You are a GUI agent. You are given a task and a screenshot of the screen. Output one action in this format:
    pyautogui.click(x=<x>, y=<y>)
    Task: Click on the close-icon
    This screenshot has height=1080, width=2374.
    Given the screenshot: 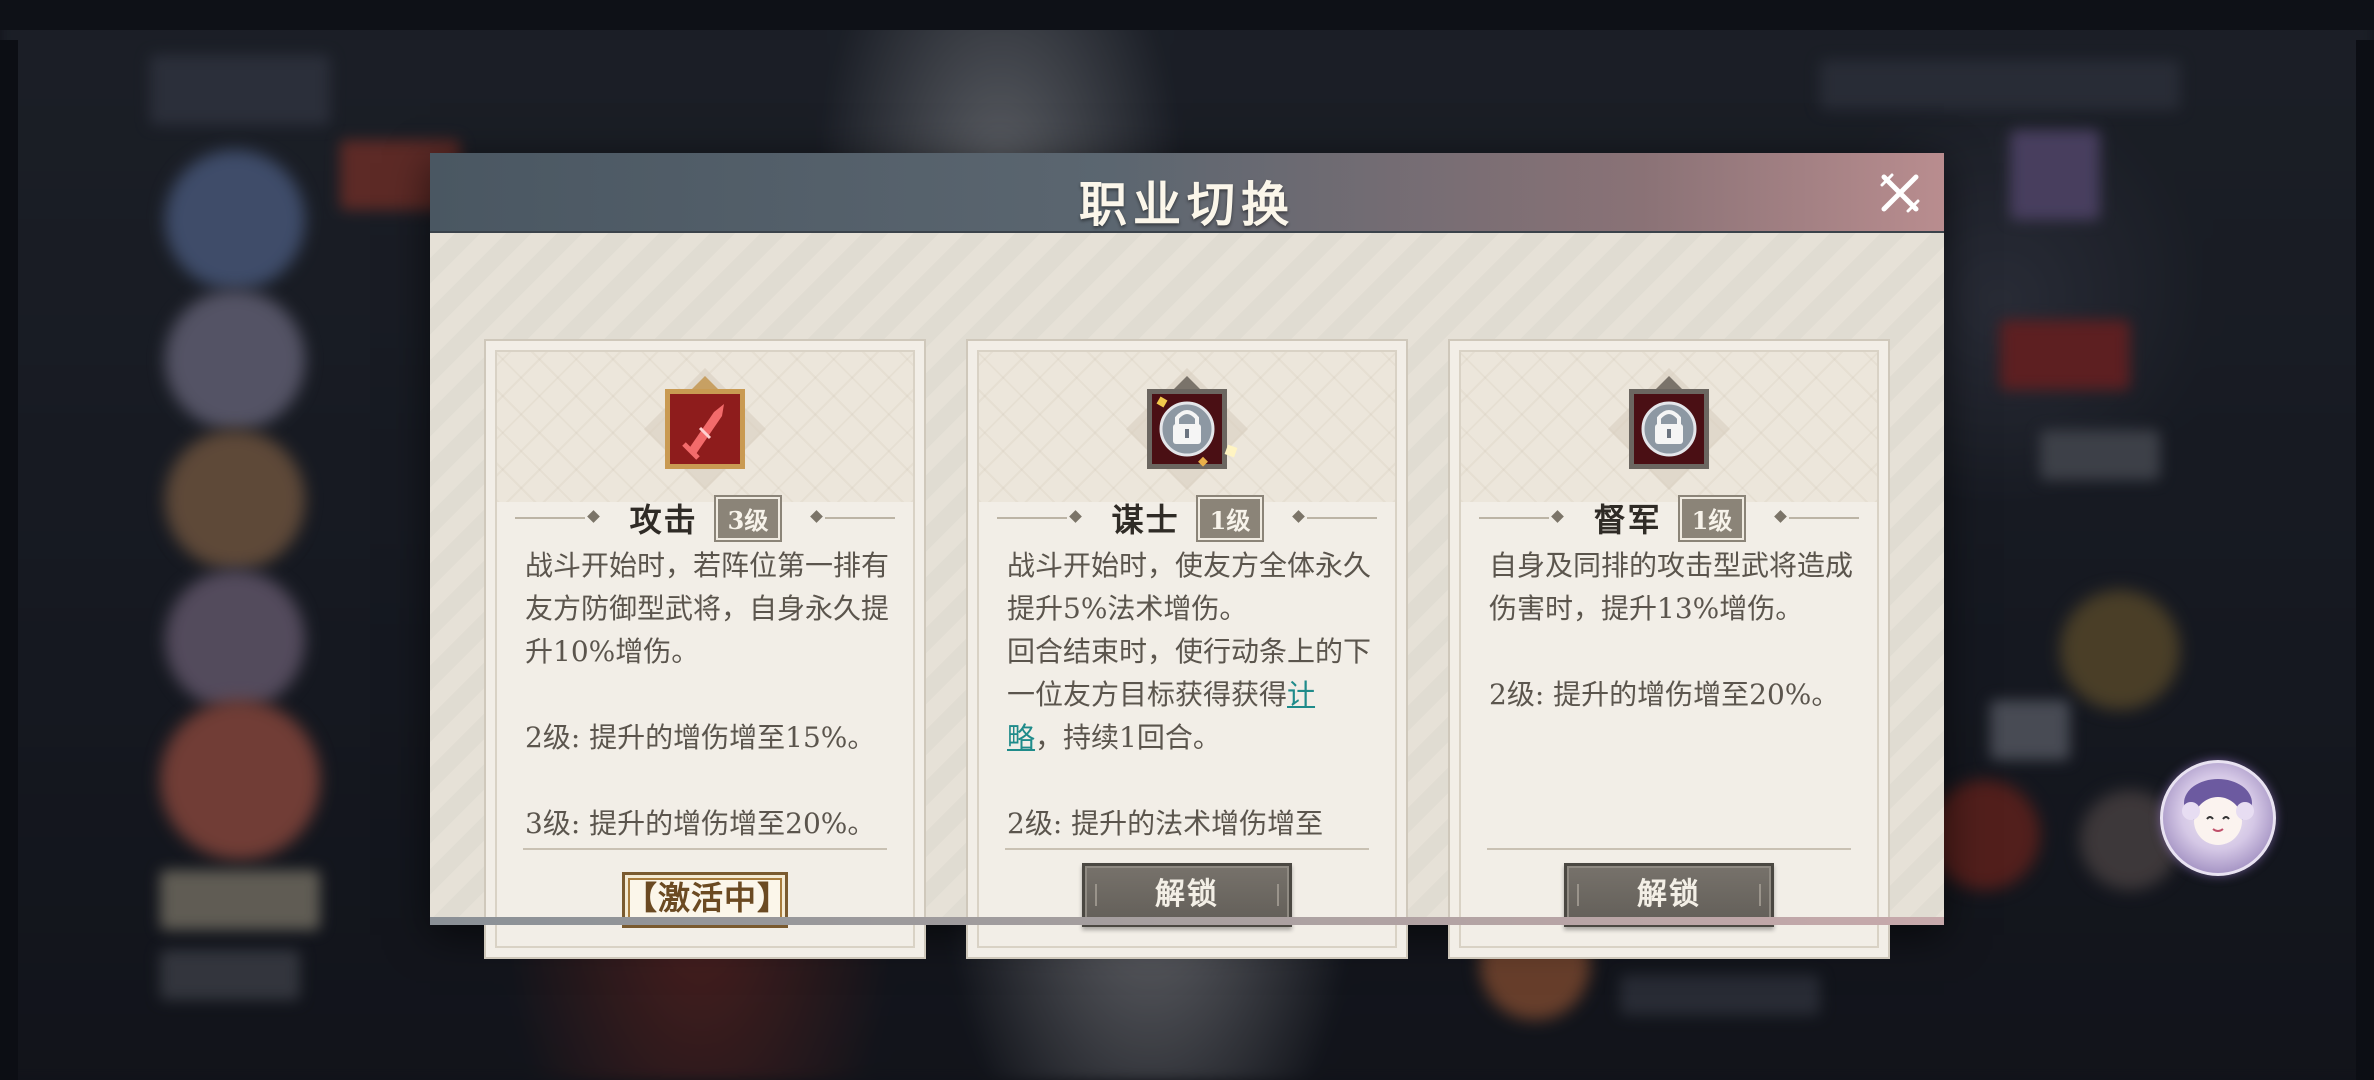 What is the action you would take?
    pyautogui.click(x=1900, y=193)
    